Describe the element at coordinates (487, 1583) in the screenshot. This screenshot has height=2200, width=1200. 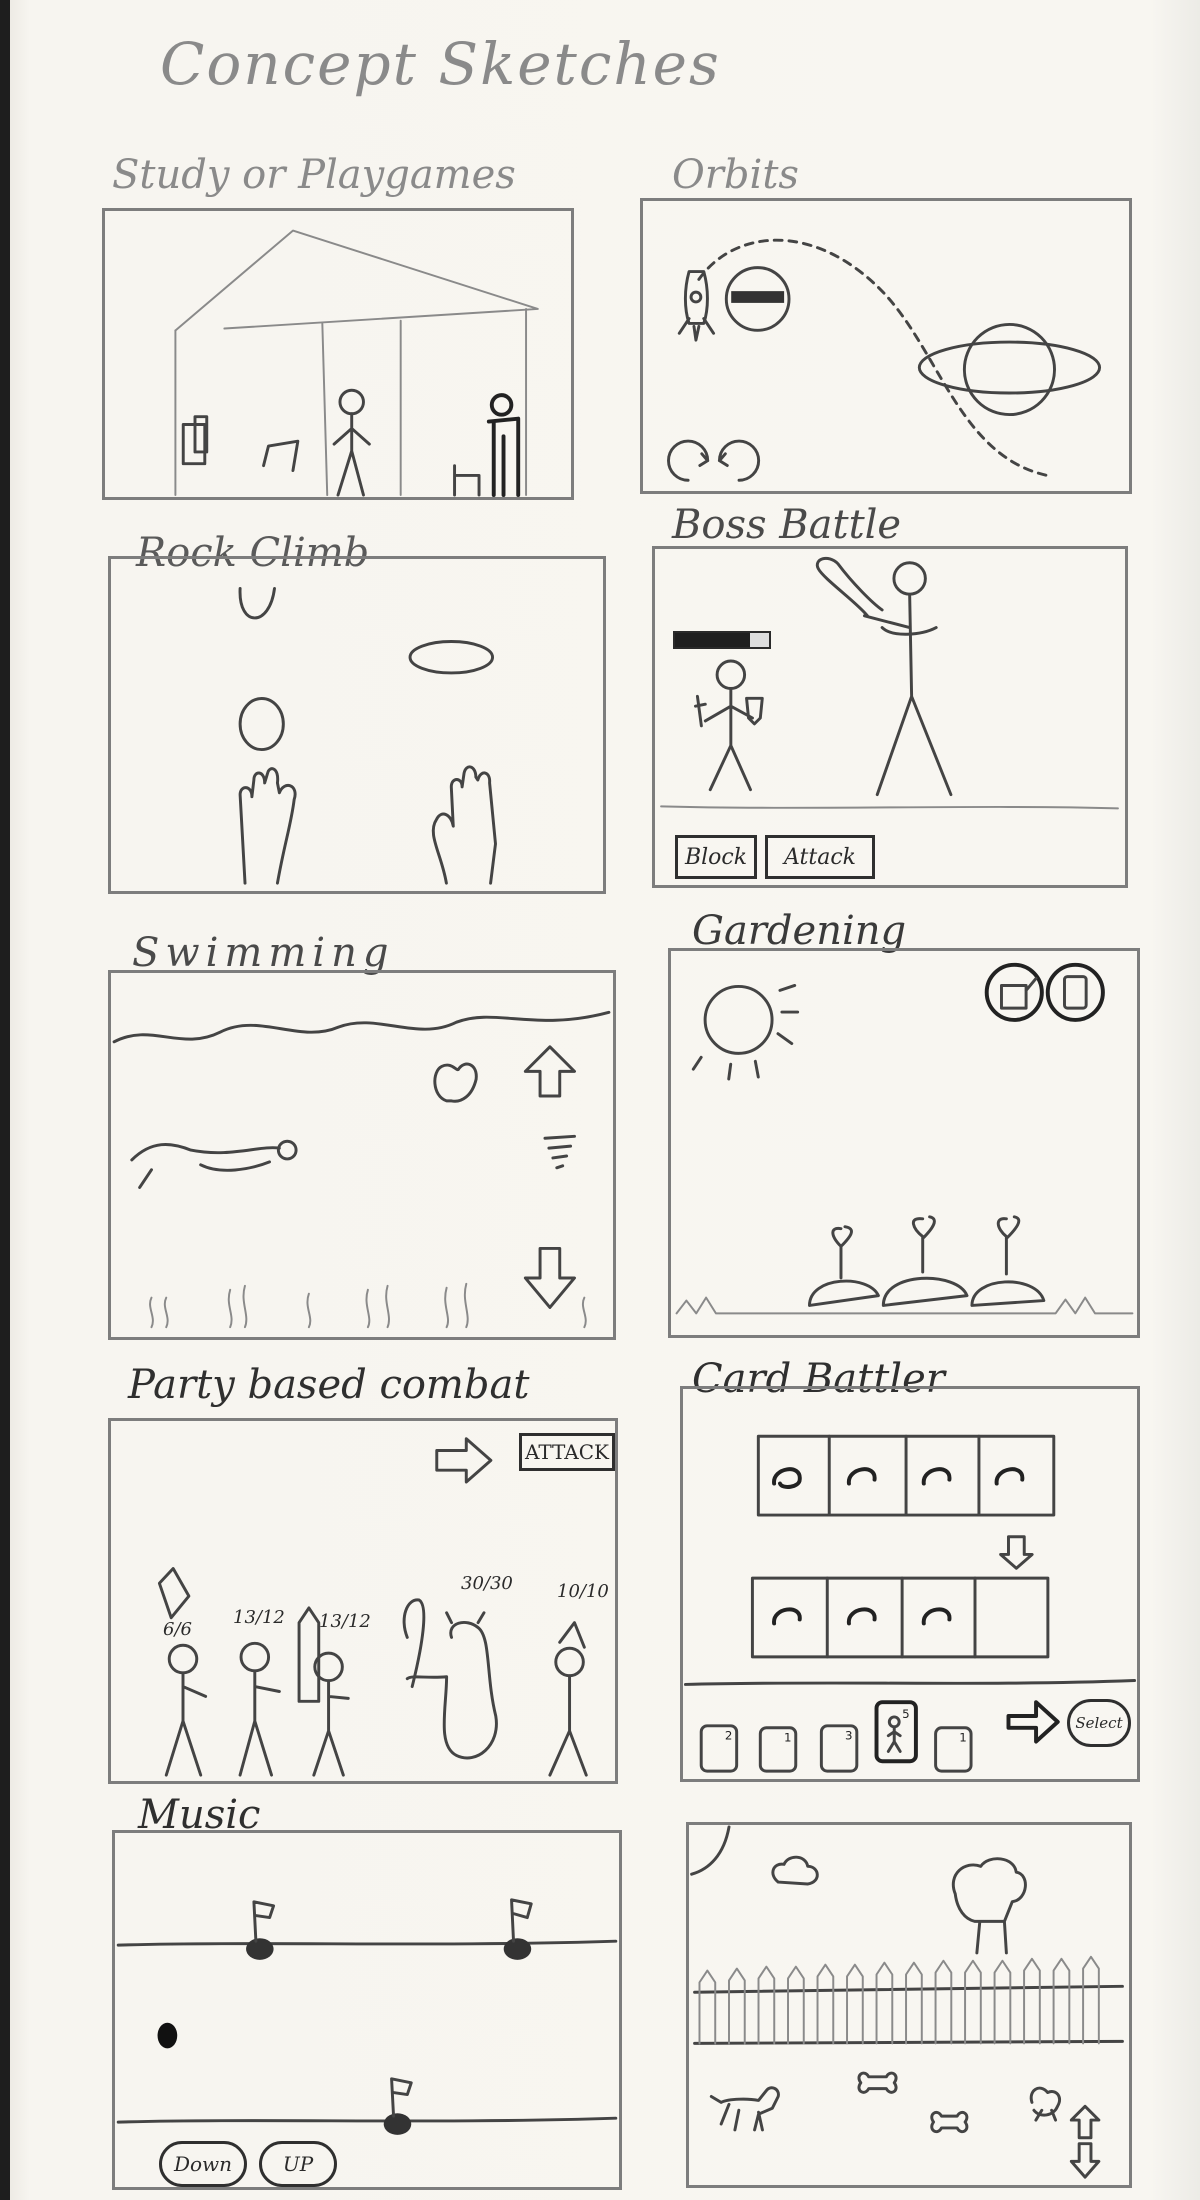
I see `enemy-1-hp: 30/30` at that location.